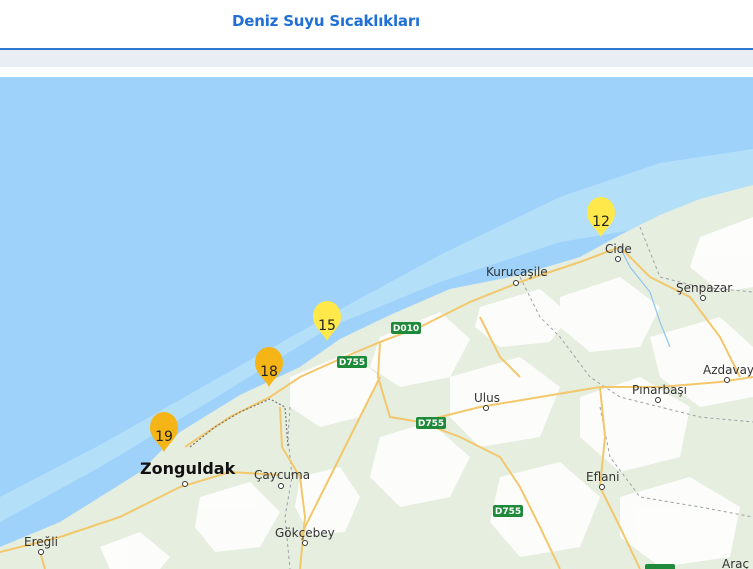  Describe the element at coordinates (376, 58) in the screenshot. I see `toolbar-strip` at that location.